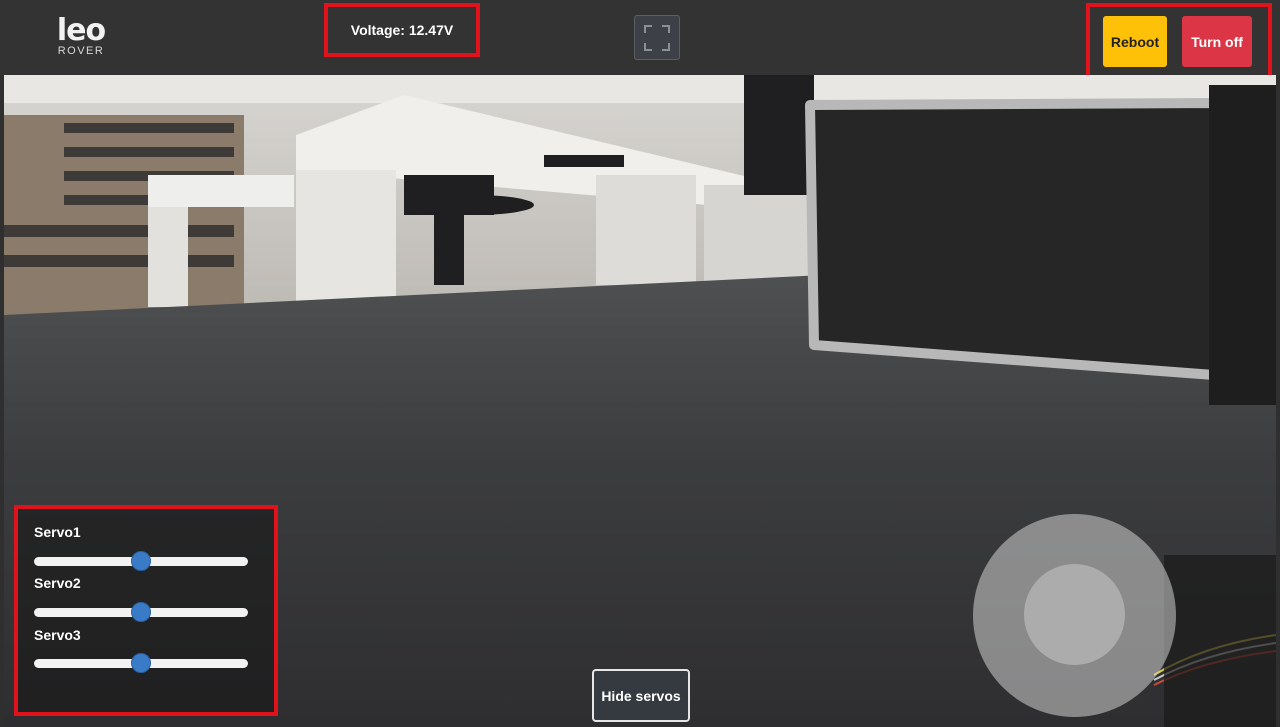  Describe the element at coordinates (1135, 41) in the screenshot. I see `reboot-button: Reboot` at that location.